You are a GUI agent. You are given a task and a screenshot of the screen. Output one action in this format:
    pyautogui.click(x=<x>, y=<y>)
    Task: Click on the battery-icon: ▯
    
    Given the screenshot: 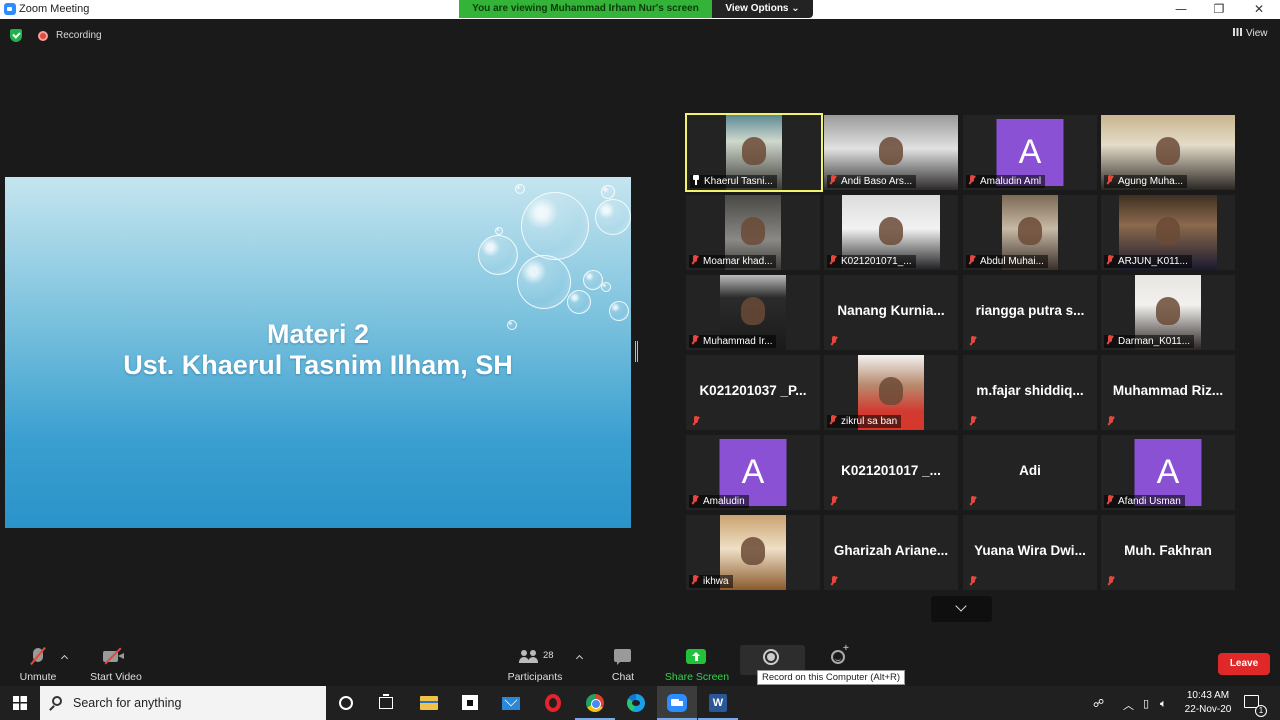 What is the action you would take?
    pyautogui.click(x=1146, y=703)
    